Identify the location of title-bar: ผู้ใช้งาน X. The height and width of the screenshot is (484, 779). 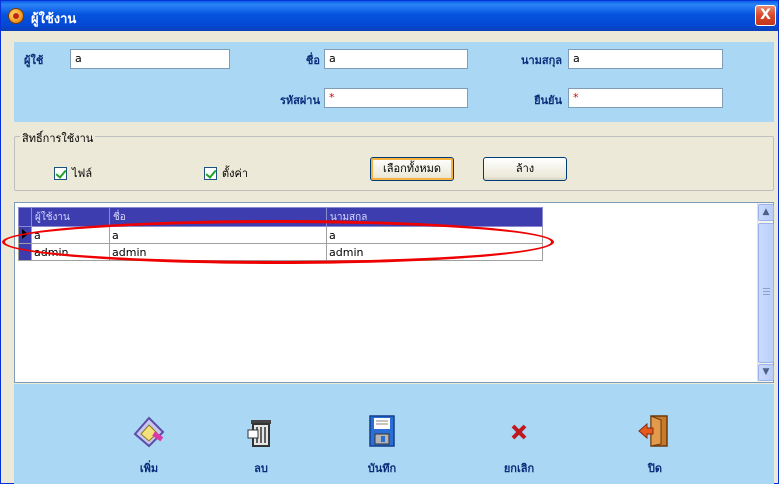
(389, 16).